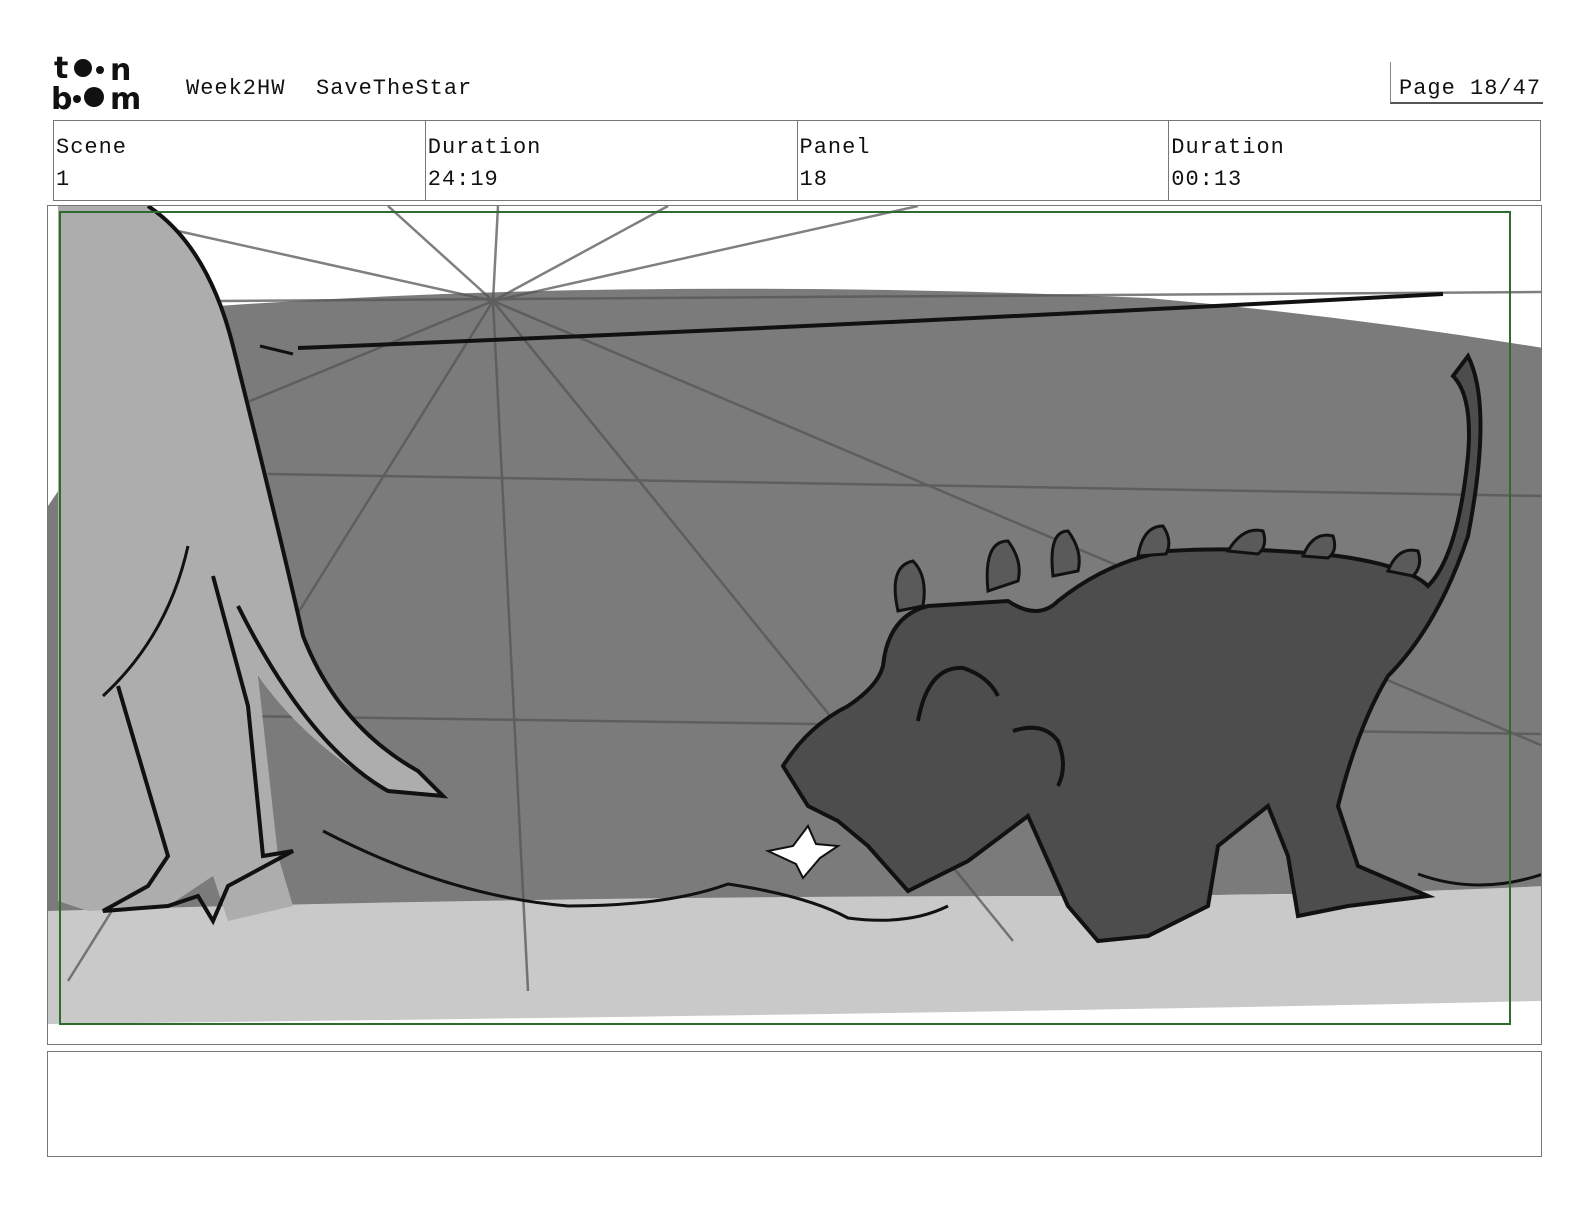 This screenshot has width=1584, height=1224. I want to click on panel-duration-label: Duration, so click(1228, 147).